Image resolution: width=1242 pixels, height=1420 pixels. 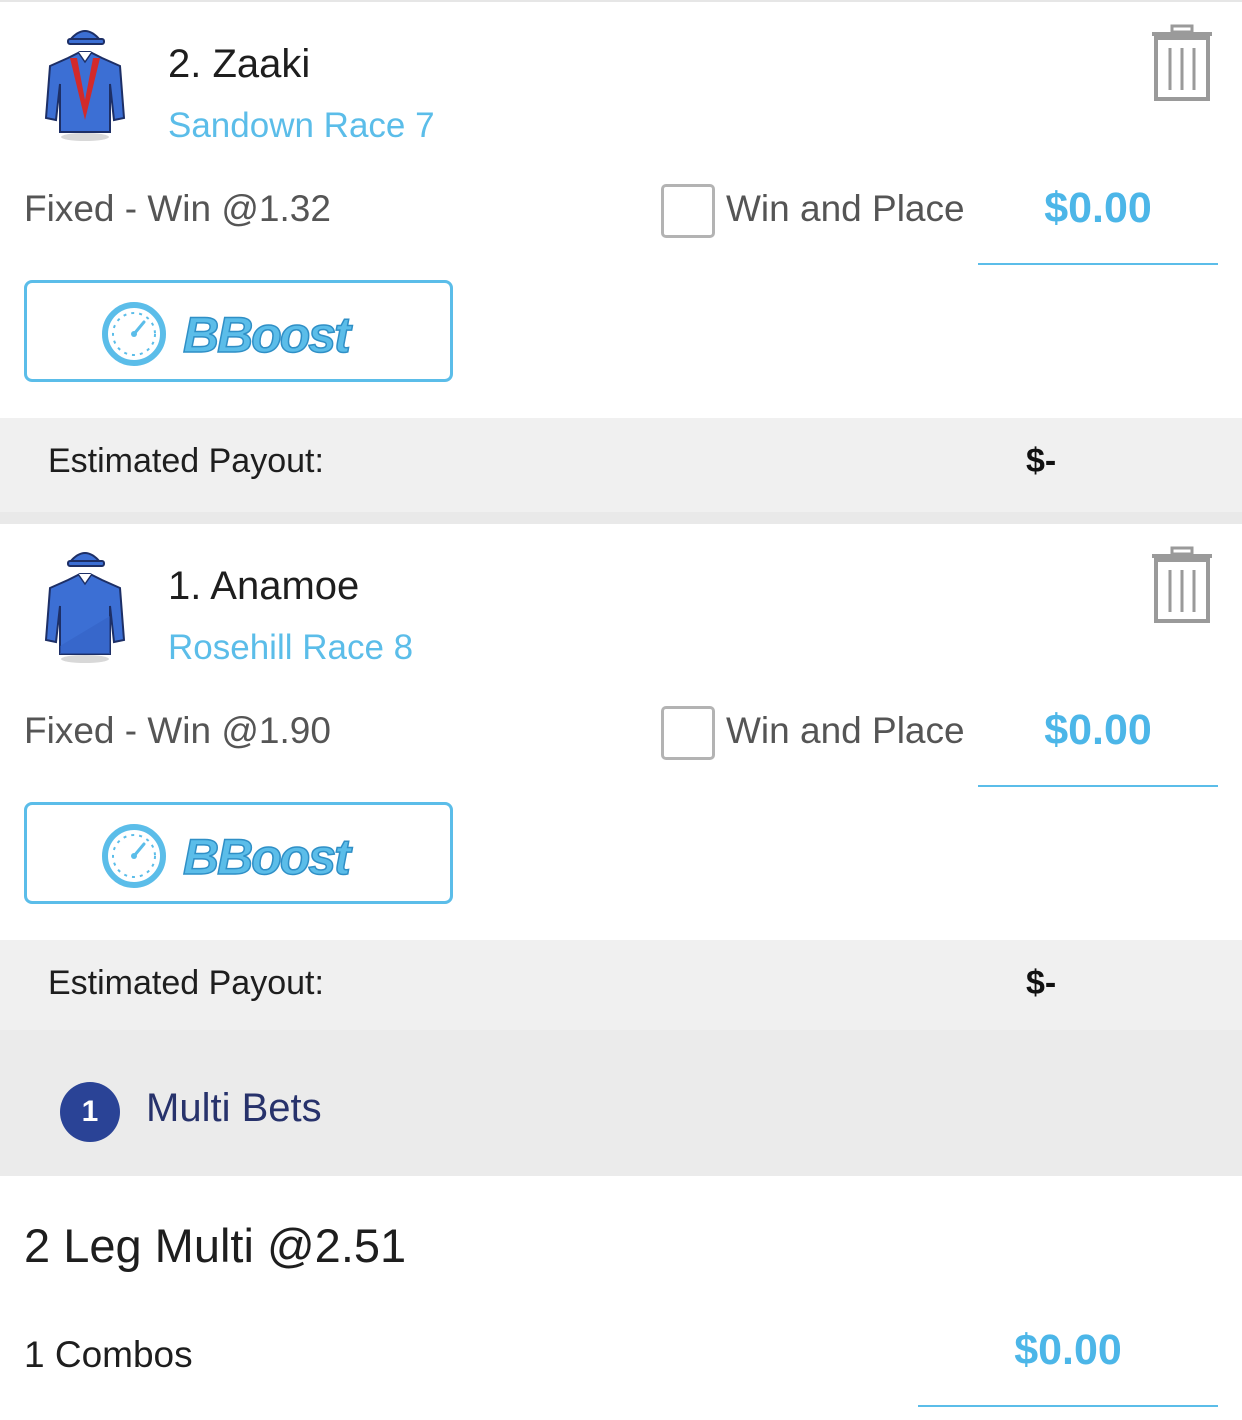 I want to click on multi-bets-header: 1 Multi Bets, so click(x=621, y=1103).